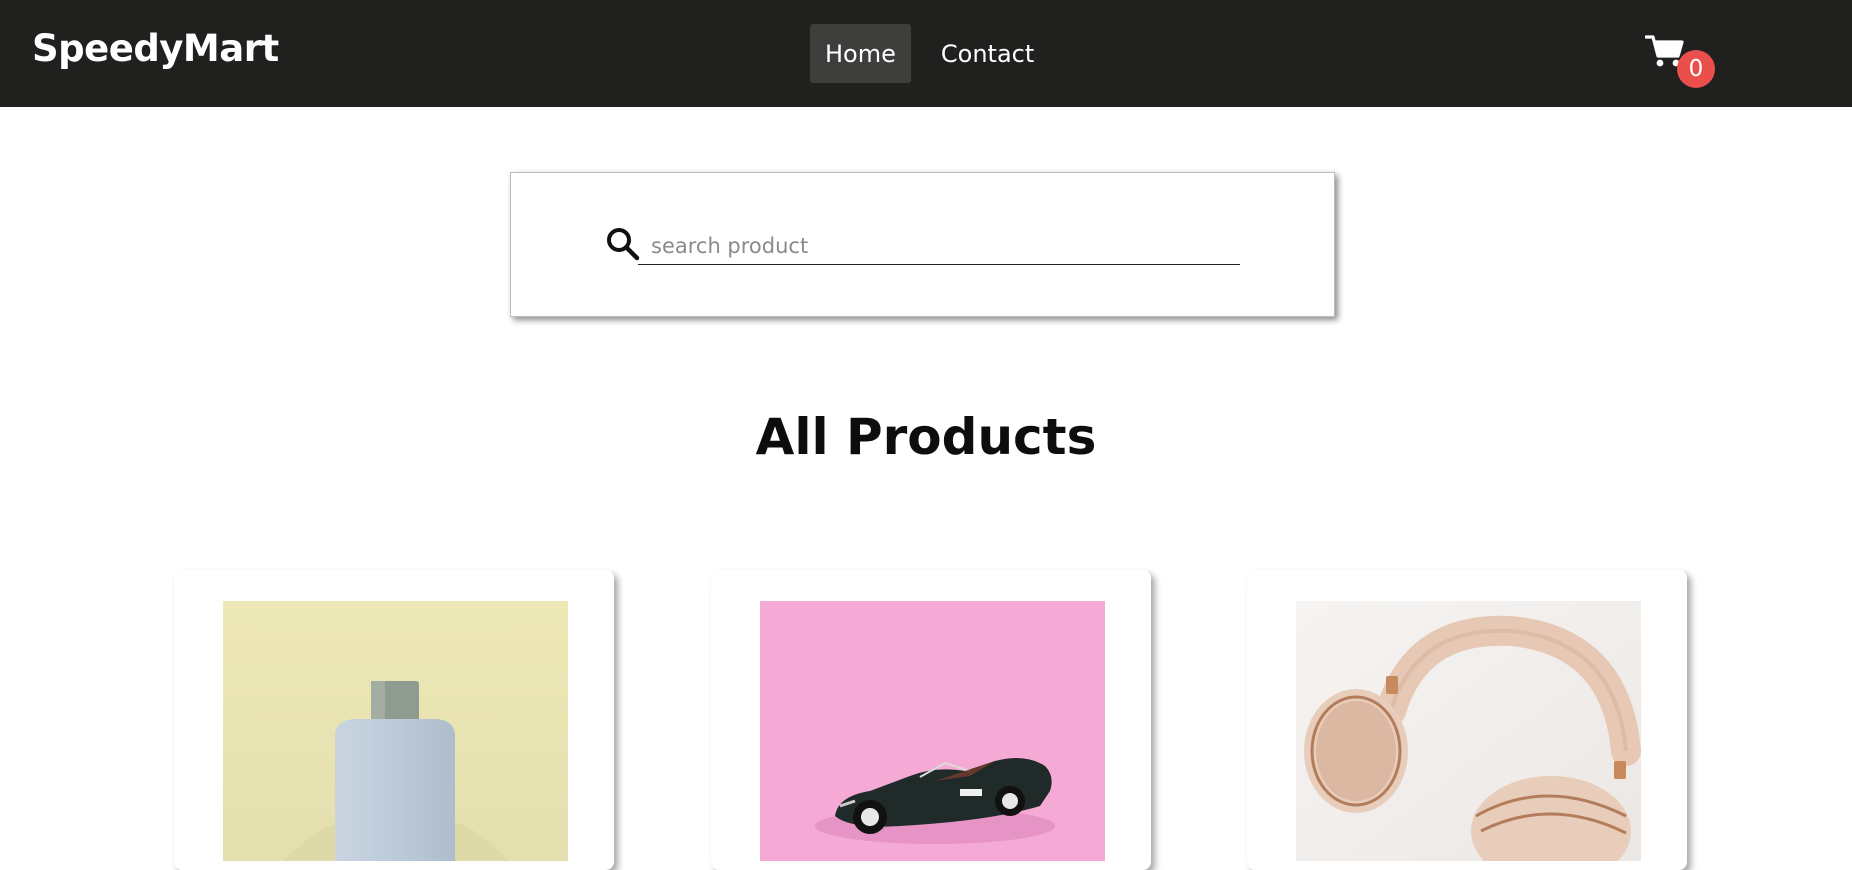 This screenshot has width=1852, height=870. I want to click on main-nav: Home Contact, so click(929, 53).